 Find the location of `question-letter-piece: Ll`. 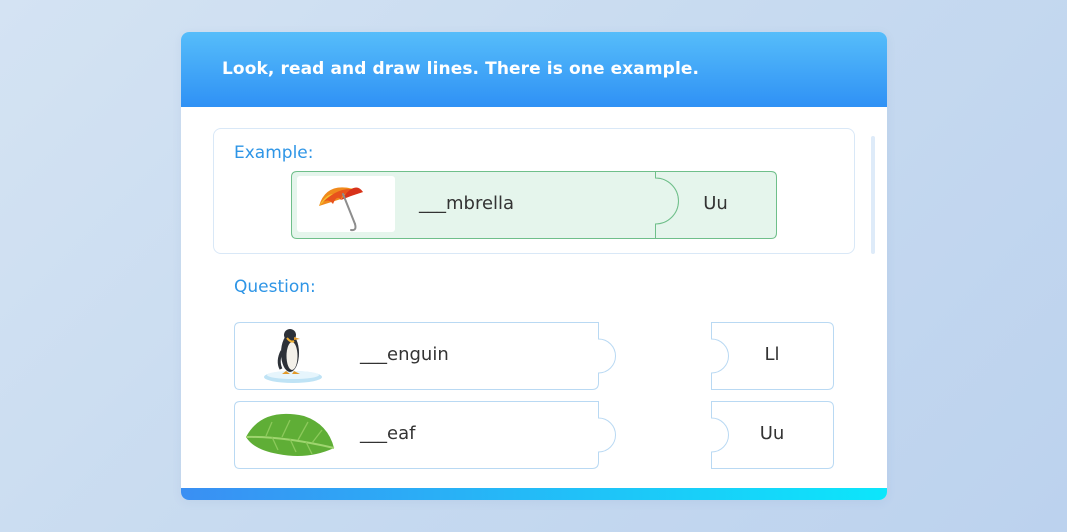

question-letter-piece: Ll is located at coordinates (772, 356).